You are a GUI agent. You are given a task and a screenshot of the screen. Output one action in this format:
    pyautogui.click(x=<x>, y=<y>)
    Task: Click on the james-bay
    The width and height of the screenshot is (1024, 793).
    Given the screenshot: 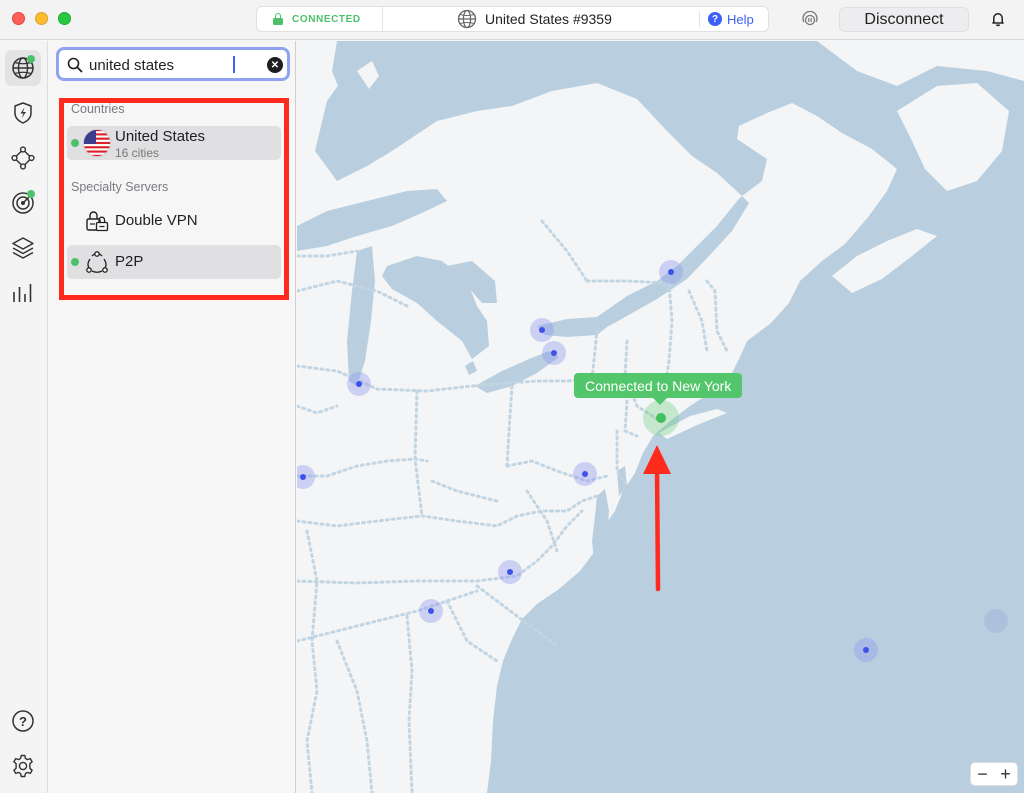 What is the action you would take?
    pyautogui.click(x=369, y=91)
    